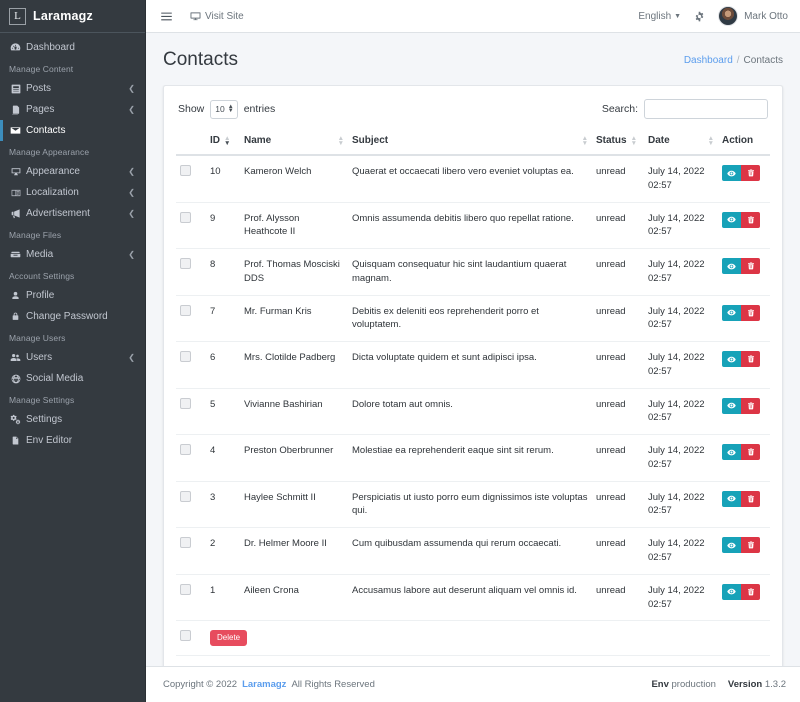 The height and width of the screenshot is (702, 800). What do you see at coordinates (166, 16) in the screenshot?
I see `hamburger-icon` at bounding box center [166, 16].